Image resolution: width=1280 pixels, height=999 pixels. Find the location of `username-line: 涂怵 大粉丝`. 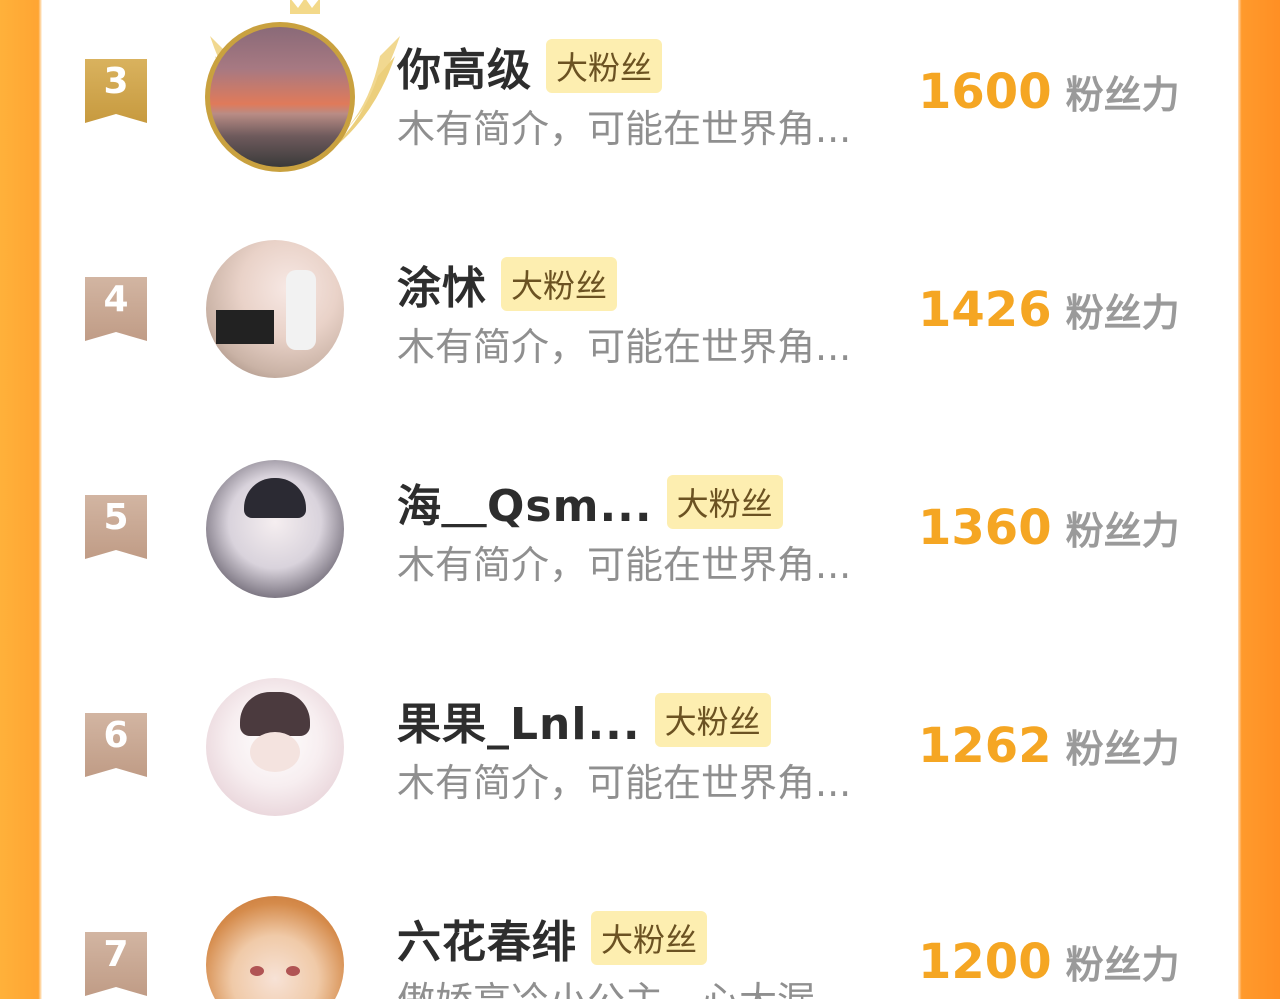

username-line: 涂怵 大粉丝 is located at coordinates (507, 285).